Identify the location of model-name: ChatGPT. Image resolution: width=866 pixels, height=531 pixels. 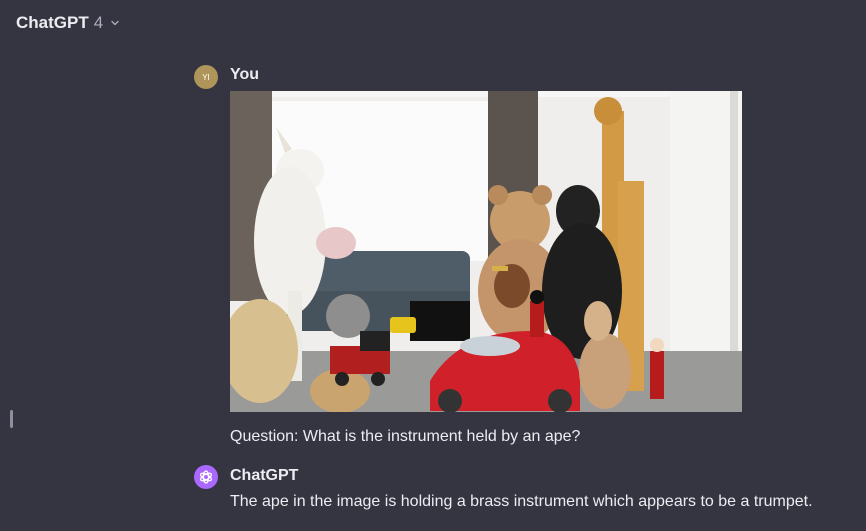
(52, 22).